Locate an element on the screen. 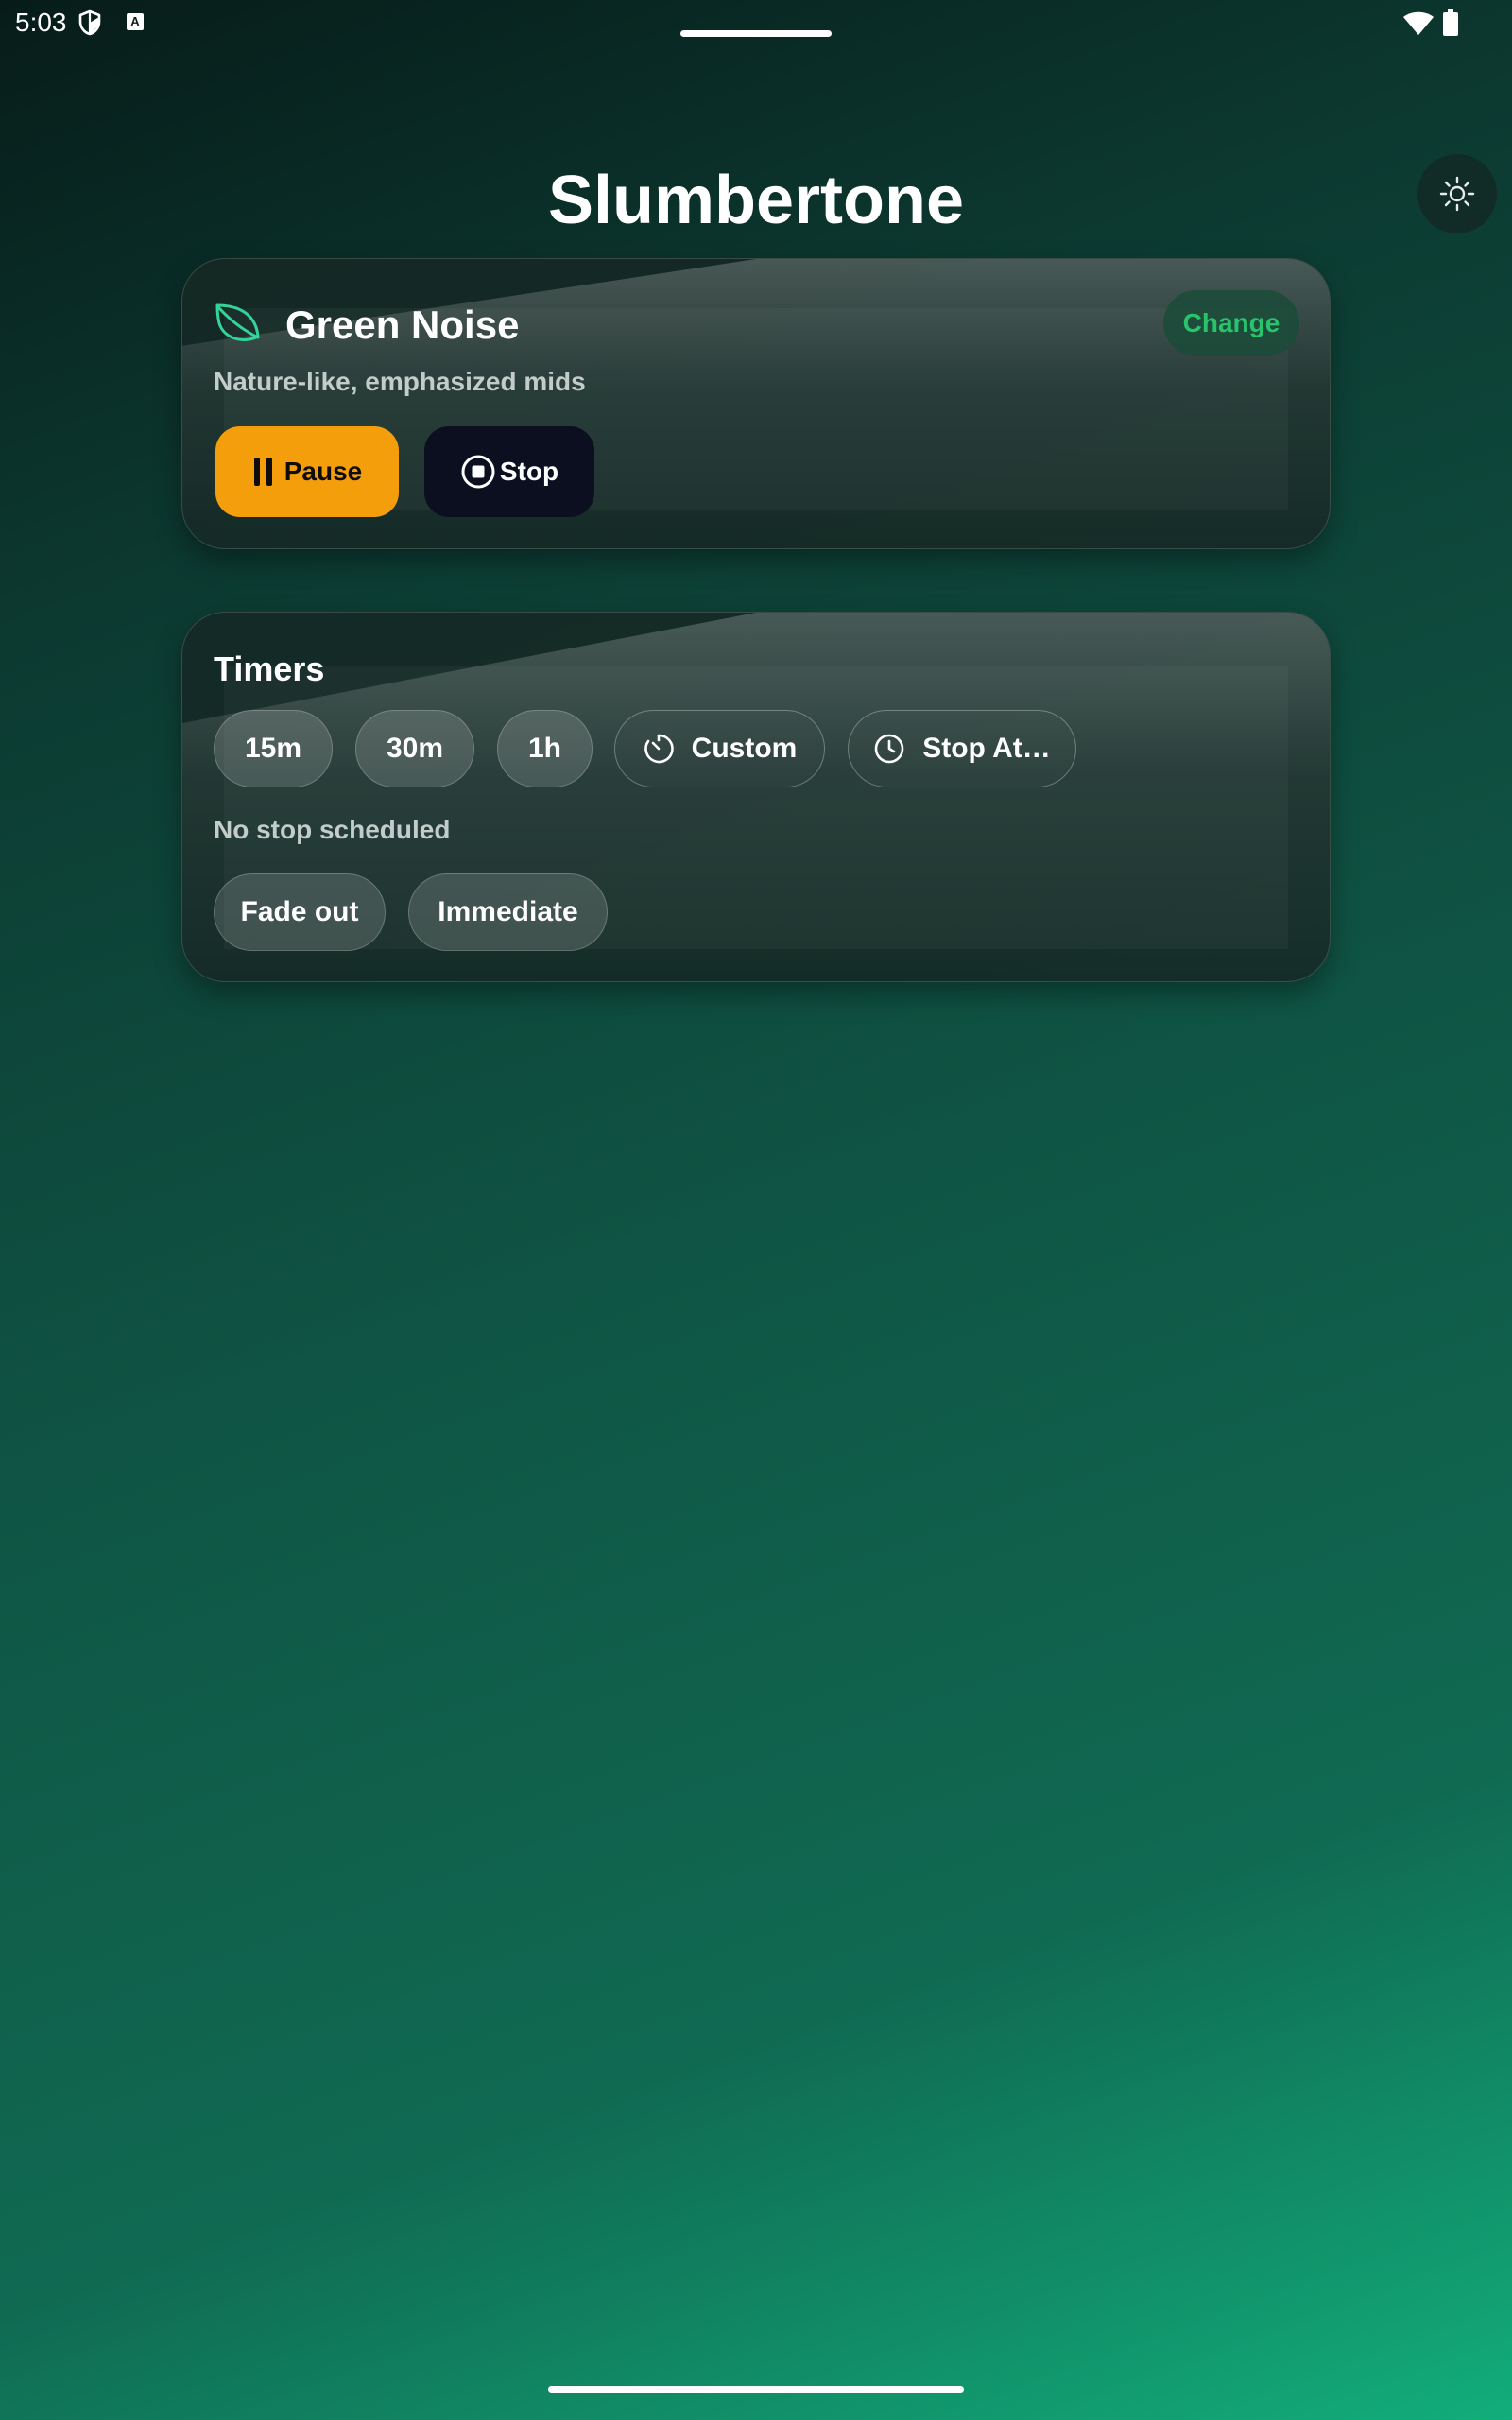  change-sound-button: Change is located at coordinates (1231, 323).